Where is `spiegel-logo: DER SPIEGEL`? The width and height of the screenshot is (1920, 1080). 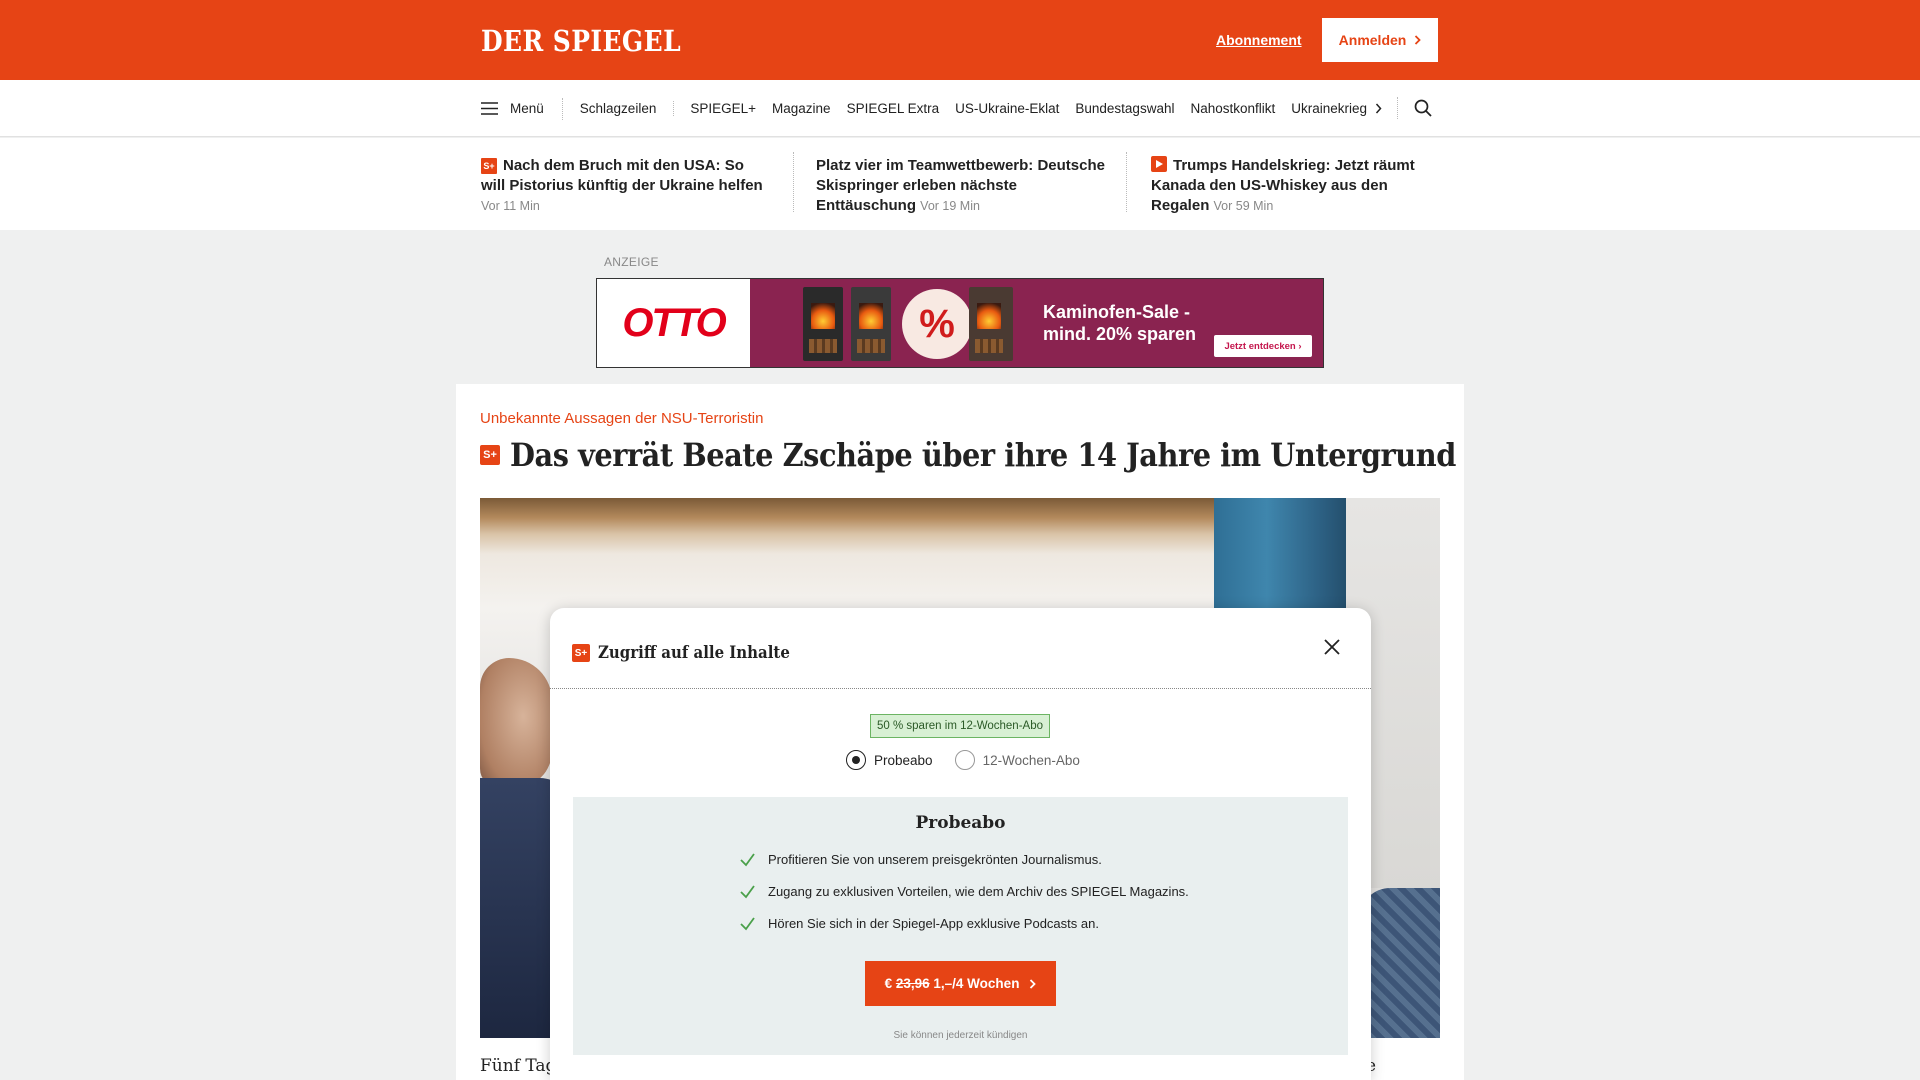 spiegel-logo: DER SPIEGEL is located at coordinates (581, 41).